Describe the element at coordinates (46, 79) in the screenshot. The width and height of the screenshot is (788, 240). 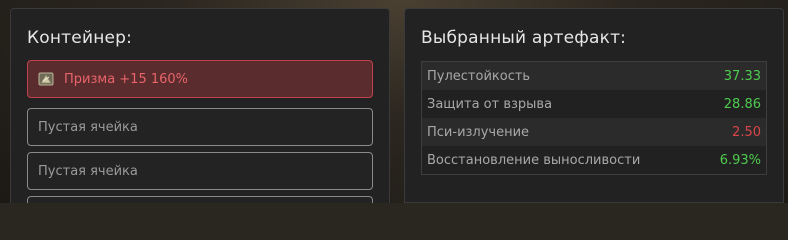
I see `artifact-icon` at that location.